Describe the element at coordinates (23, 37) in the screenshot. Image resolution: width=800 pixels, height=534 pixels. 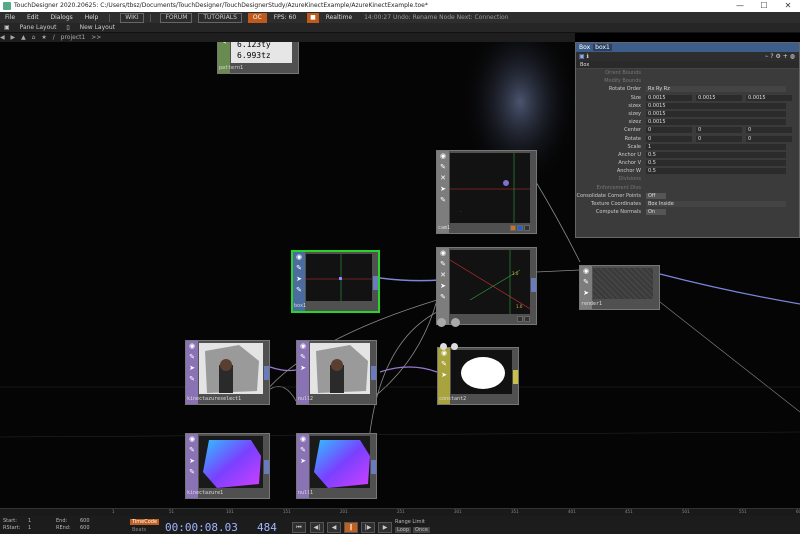
I see `up-icon: ▲` at that location.